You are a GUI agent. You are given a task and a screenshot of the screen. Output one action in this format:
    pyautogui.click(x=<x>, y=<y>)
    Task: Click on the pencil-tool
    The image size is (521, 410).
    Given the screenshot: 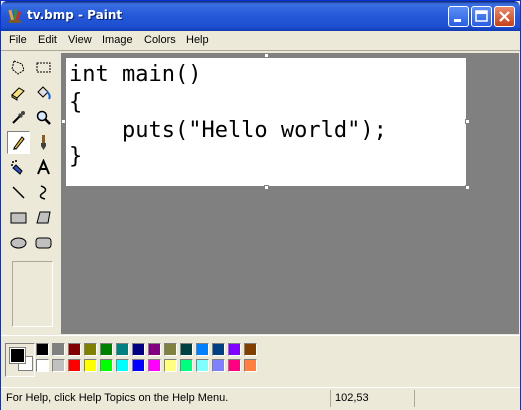 What is the action you would take?
    pyautogui.click(x=18, y=142)
    